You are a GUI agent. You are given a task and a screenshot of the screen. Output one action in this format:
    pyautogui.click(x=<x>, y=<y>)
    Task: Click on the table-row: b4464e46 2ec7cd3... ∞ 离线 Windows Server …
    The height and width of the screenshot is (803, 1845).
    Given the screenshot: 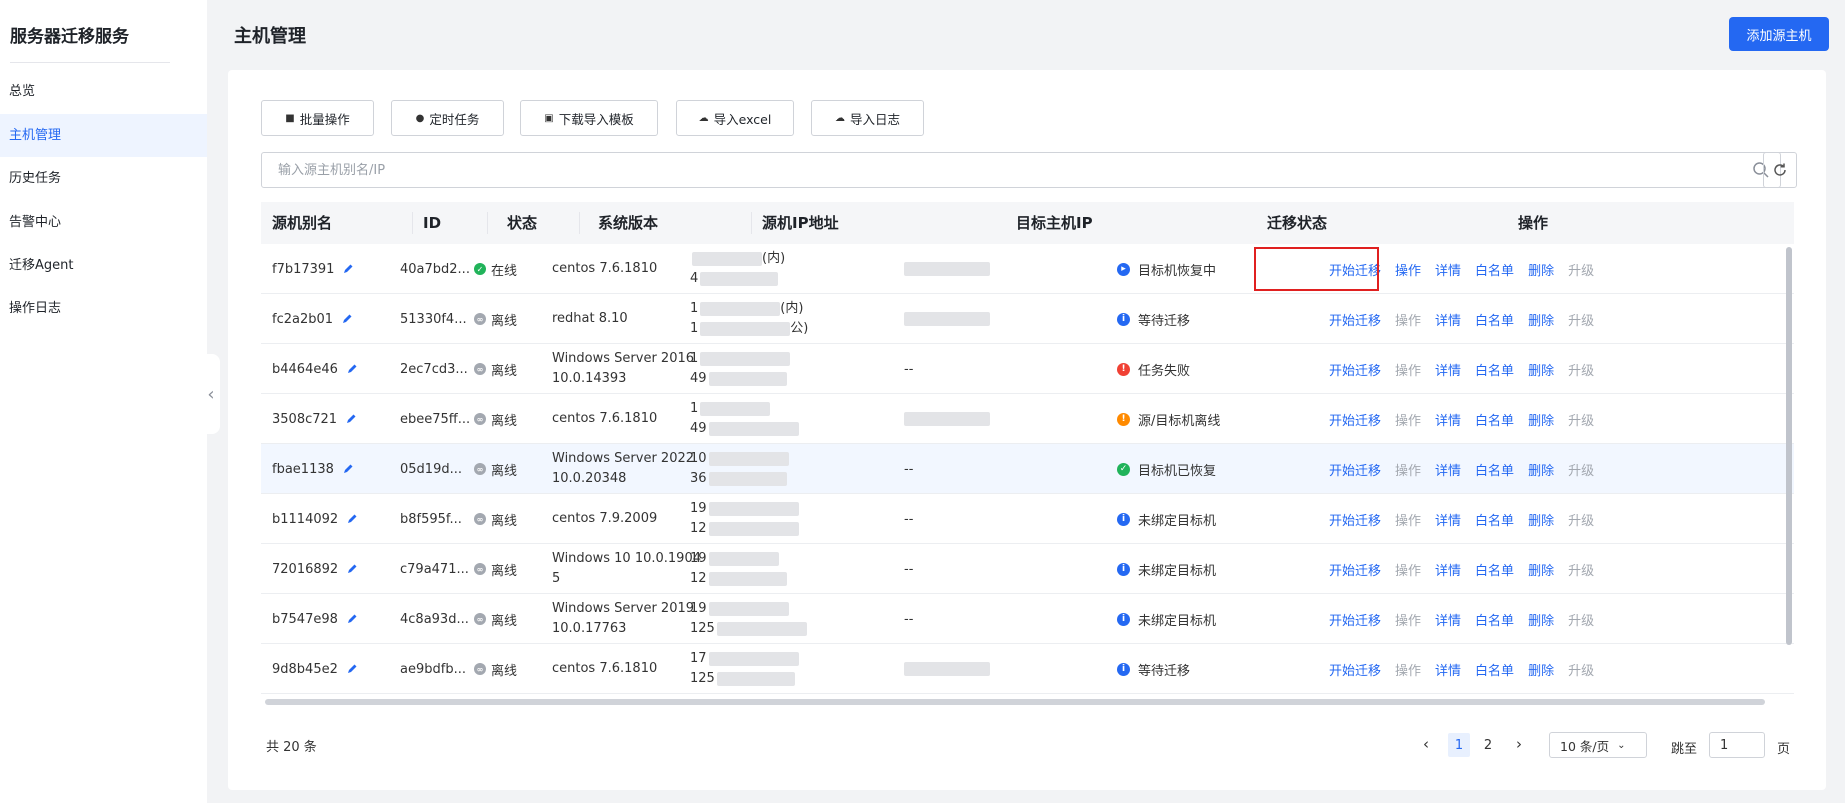 What is the action you would take?
    pyautogui.click(x=1027, y=369)
    